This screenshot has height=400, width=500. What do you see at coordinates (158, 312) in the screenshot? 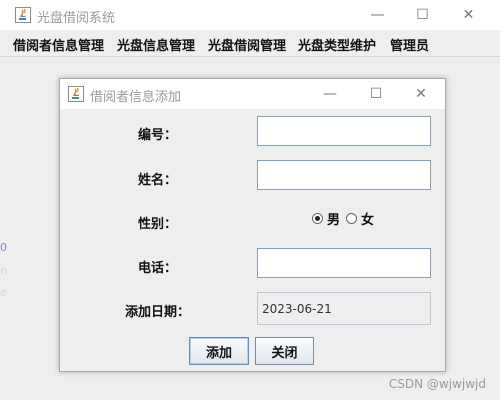
I see `date-label: 添加日期：` at bounding box center [158, 312].